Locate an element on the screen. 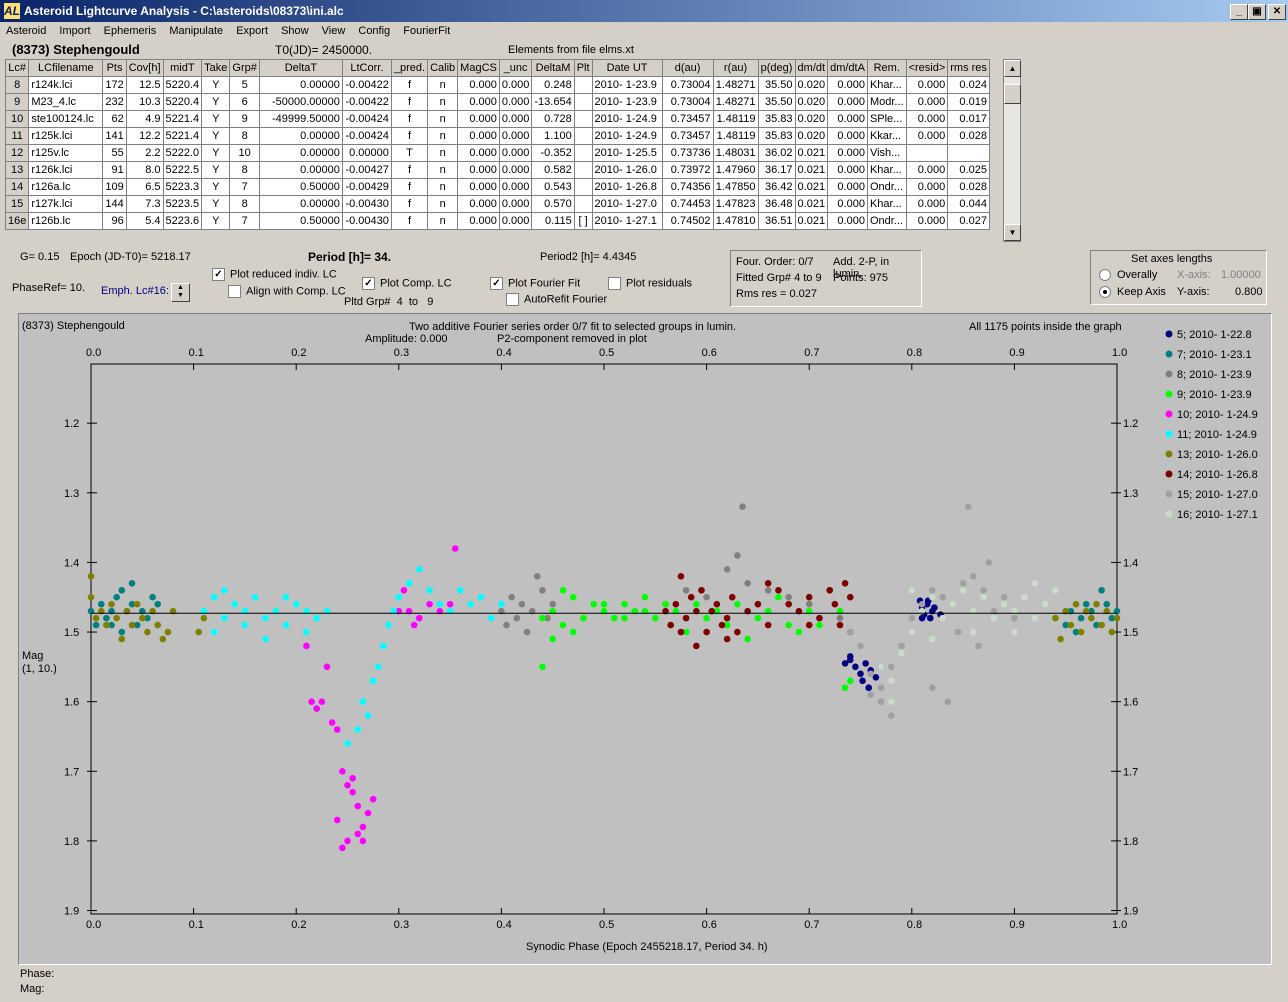 Image resolution: width=1288 pixels, height=1002 pixels. table-cell: 109 is located at coordinates (114, 187).